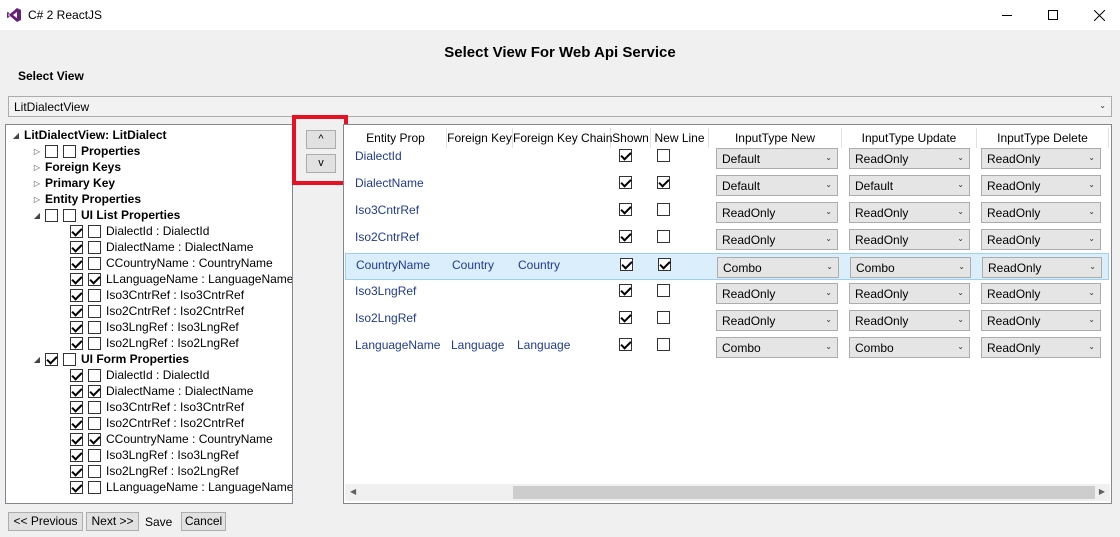  What do you see at coordinates (1102, 491) in the screenshot?
I see `scroll-right-icon: ▶` at bounding box center [1102, 491].